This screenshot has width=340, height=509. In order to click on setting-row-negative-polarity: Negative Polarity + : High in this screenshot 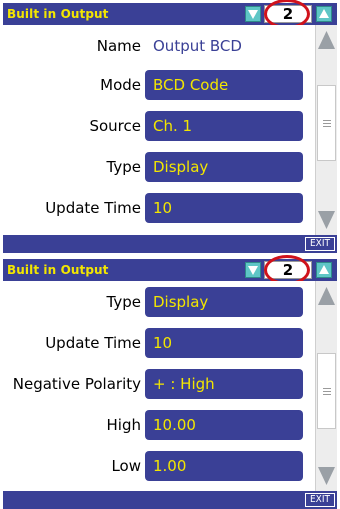, I will do `click(158, 384)`.